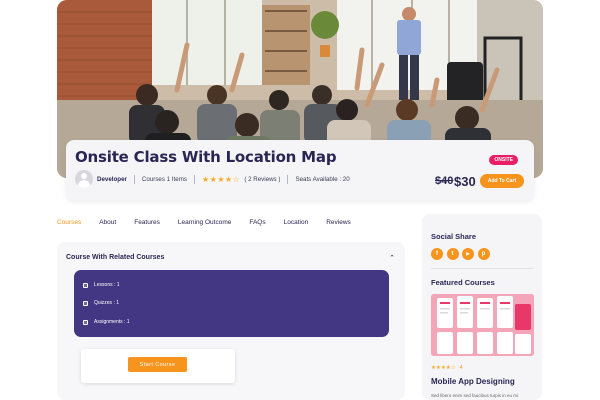 The width and height of the screenshot is (600, 400). What do you see at coordinates (112, 179) in the screenshot?
I see `author-name: Developer` at bounding box center [112, 179].